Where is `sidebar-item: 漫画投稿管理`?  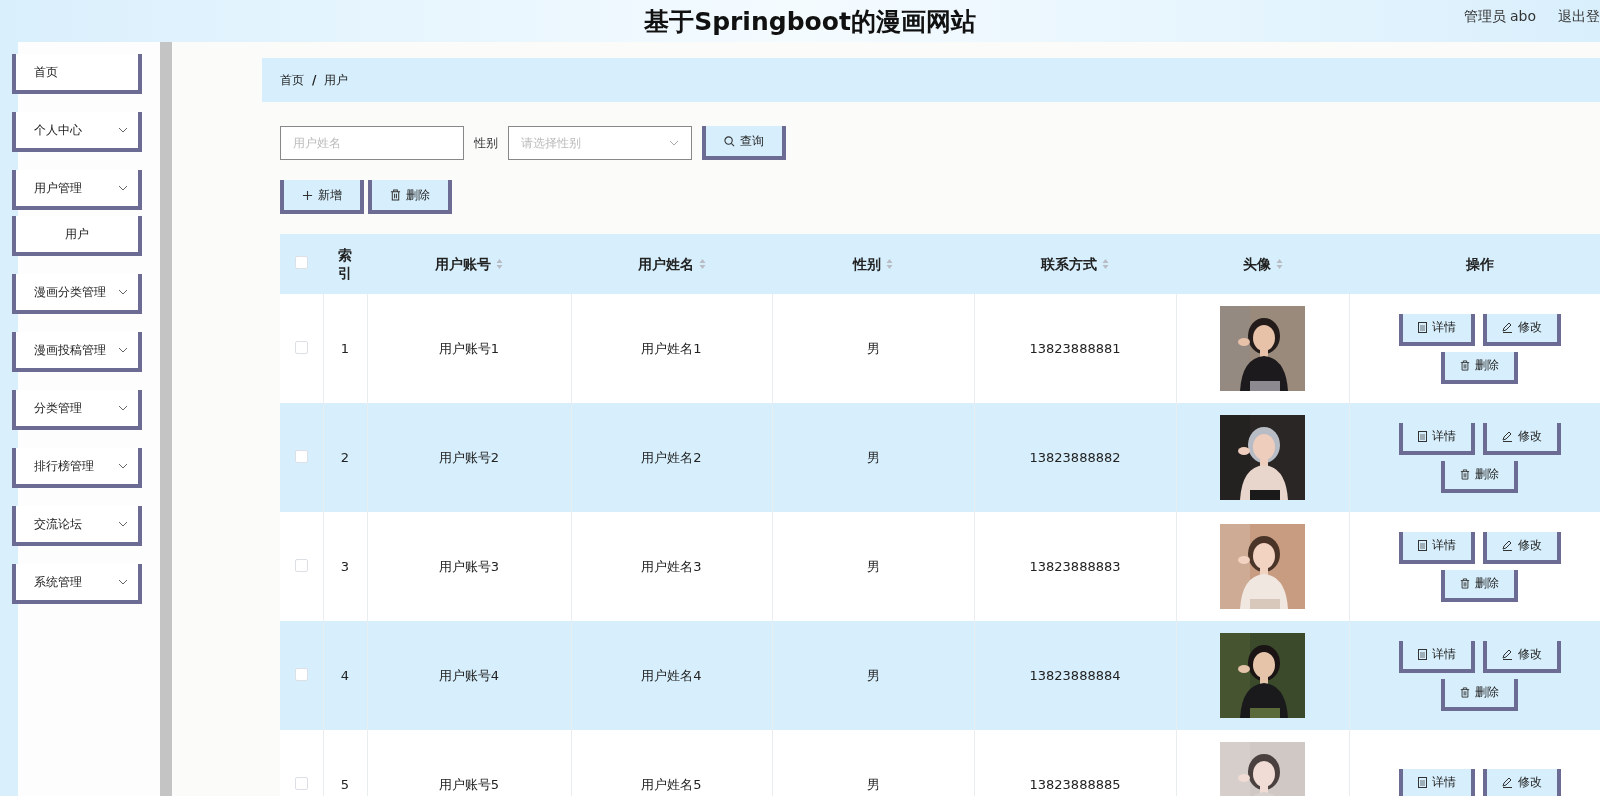 sidebar-item: 漫画投稿管理 is located at coordinates (77, 352).